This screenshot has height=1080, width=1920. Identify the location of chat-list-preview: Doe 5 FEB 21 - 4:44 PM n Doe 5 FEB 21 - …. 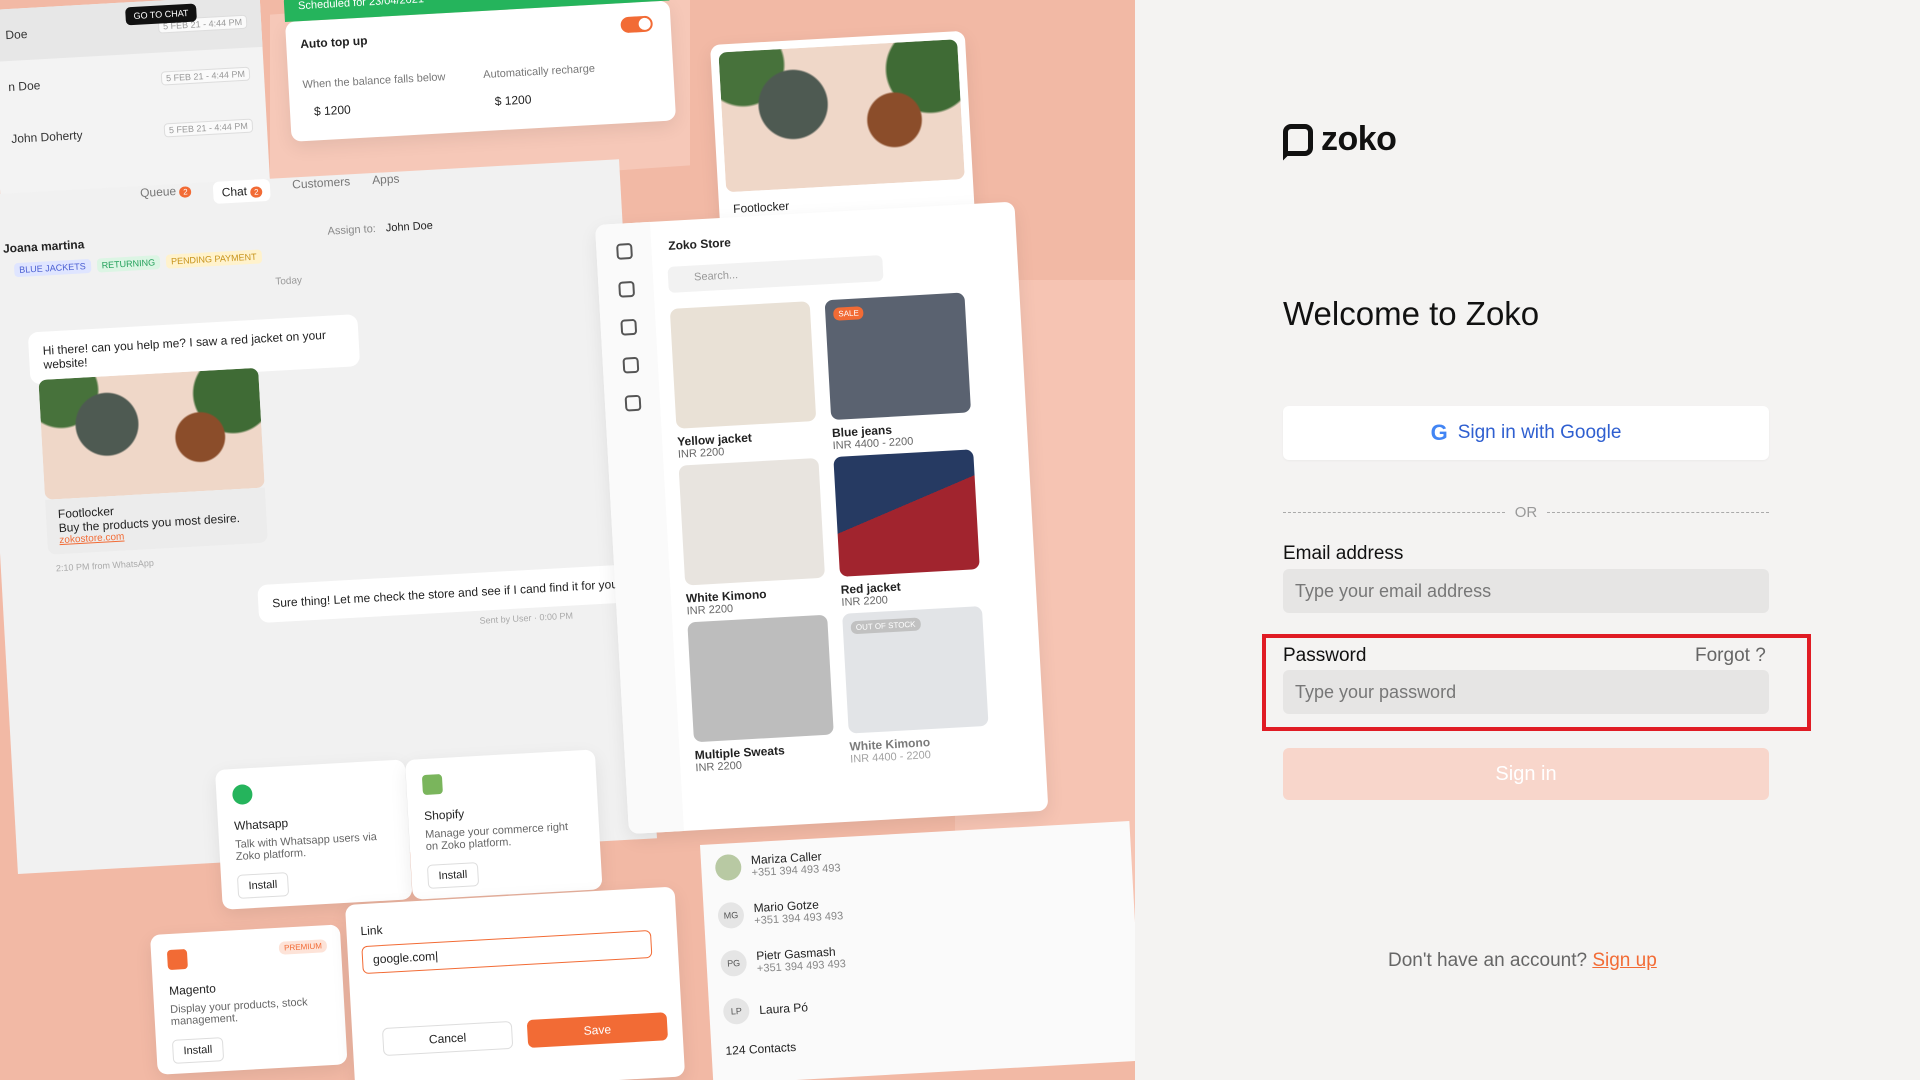
(135, 105).